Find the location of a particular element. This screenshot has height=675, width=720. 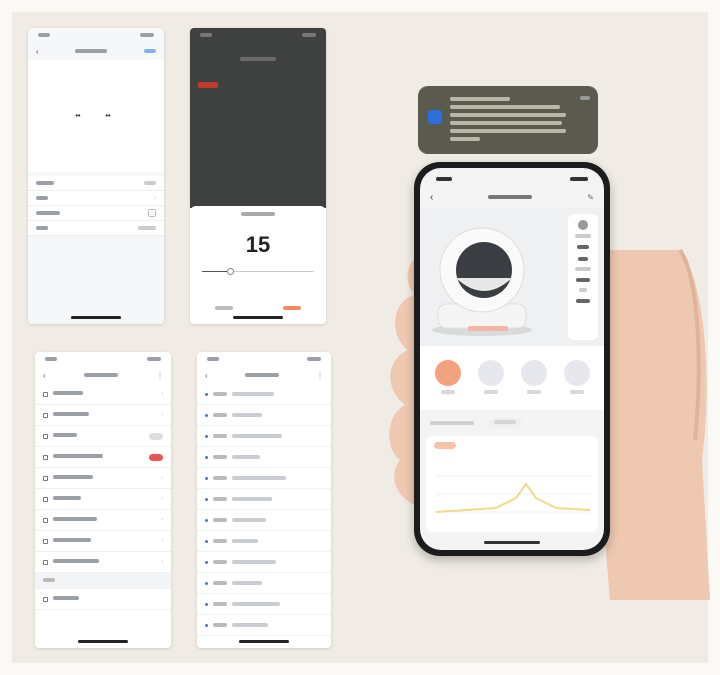

time-picker: · · •• · · · · •• · · is located at coordinates (96, 116).